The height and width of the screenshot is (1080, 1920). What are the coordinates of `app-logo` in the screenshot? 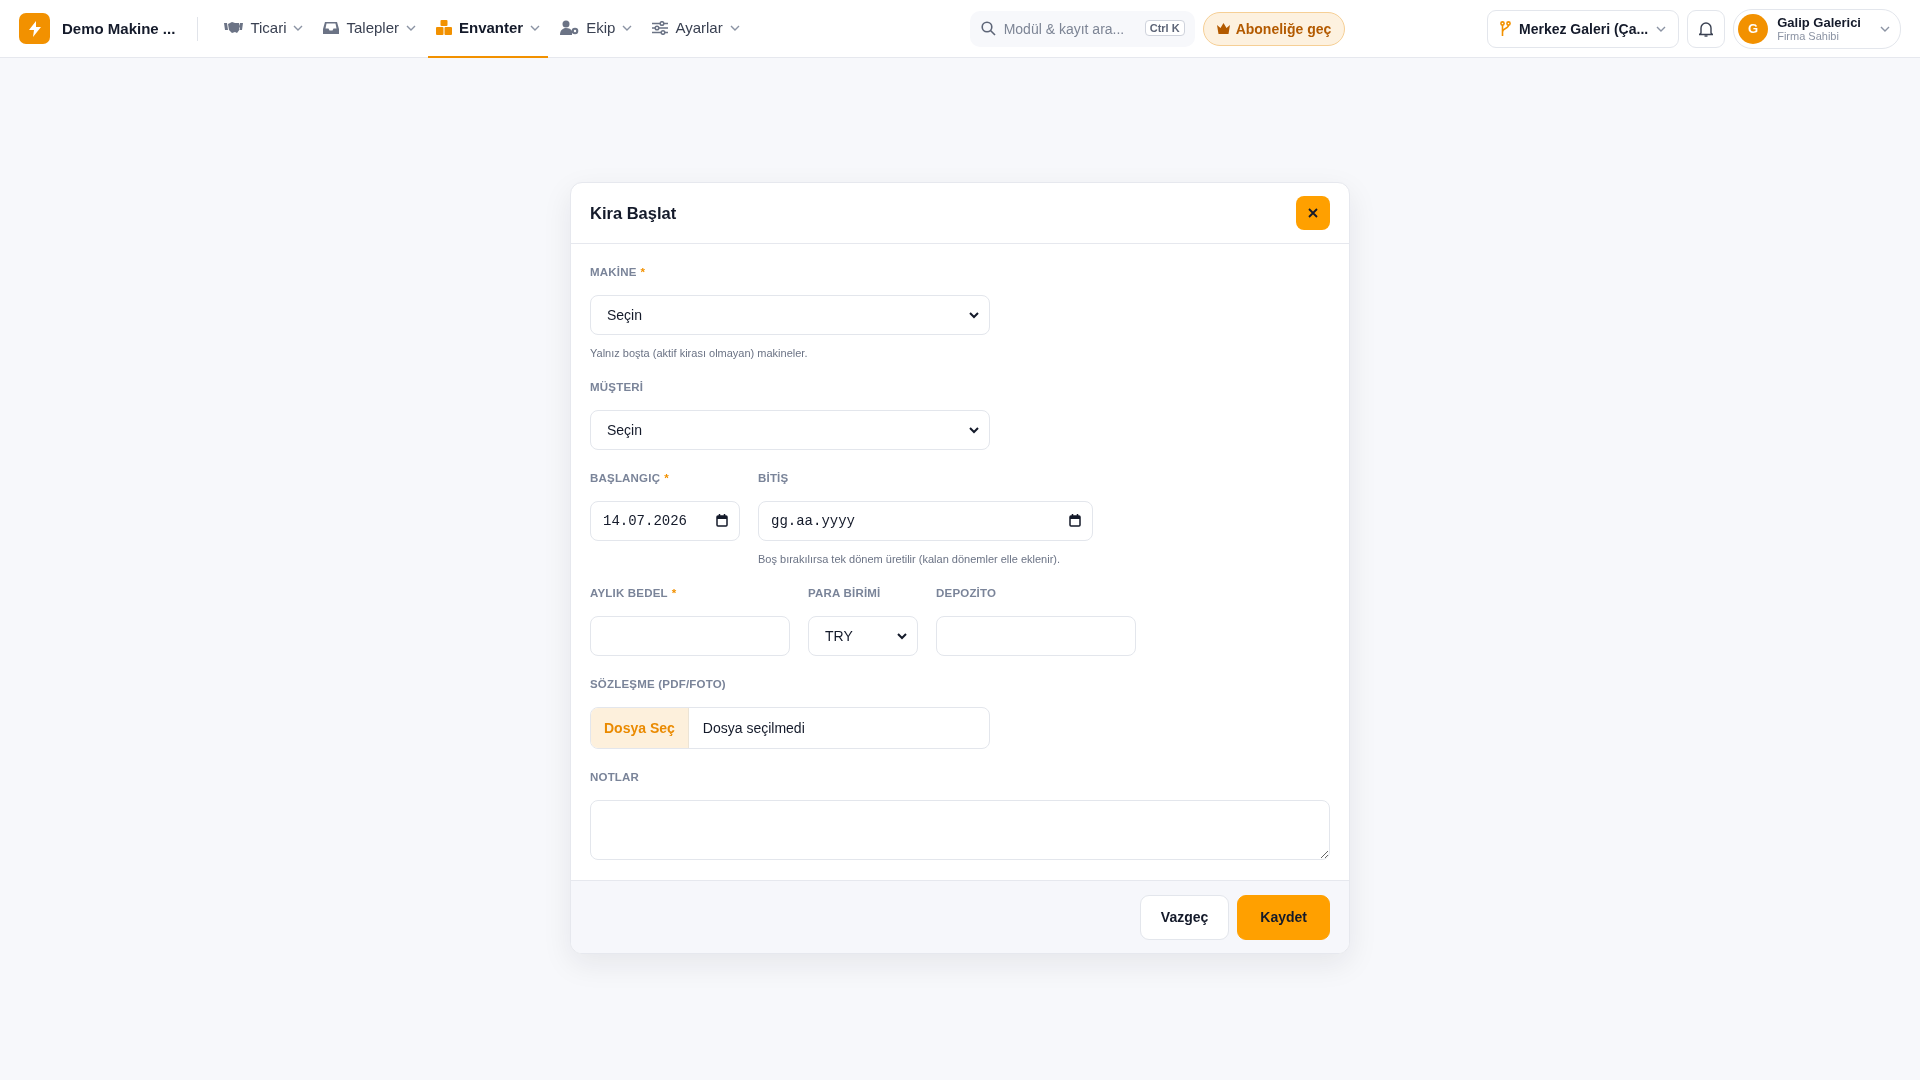 It's located at (34, 28).